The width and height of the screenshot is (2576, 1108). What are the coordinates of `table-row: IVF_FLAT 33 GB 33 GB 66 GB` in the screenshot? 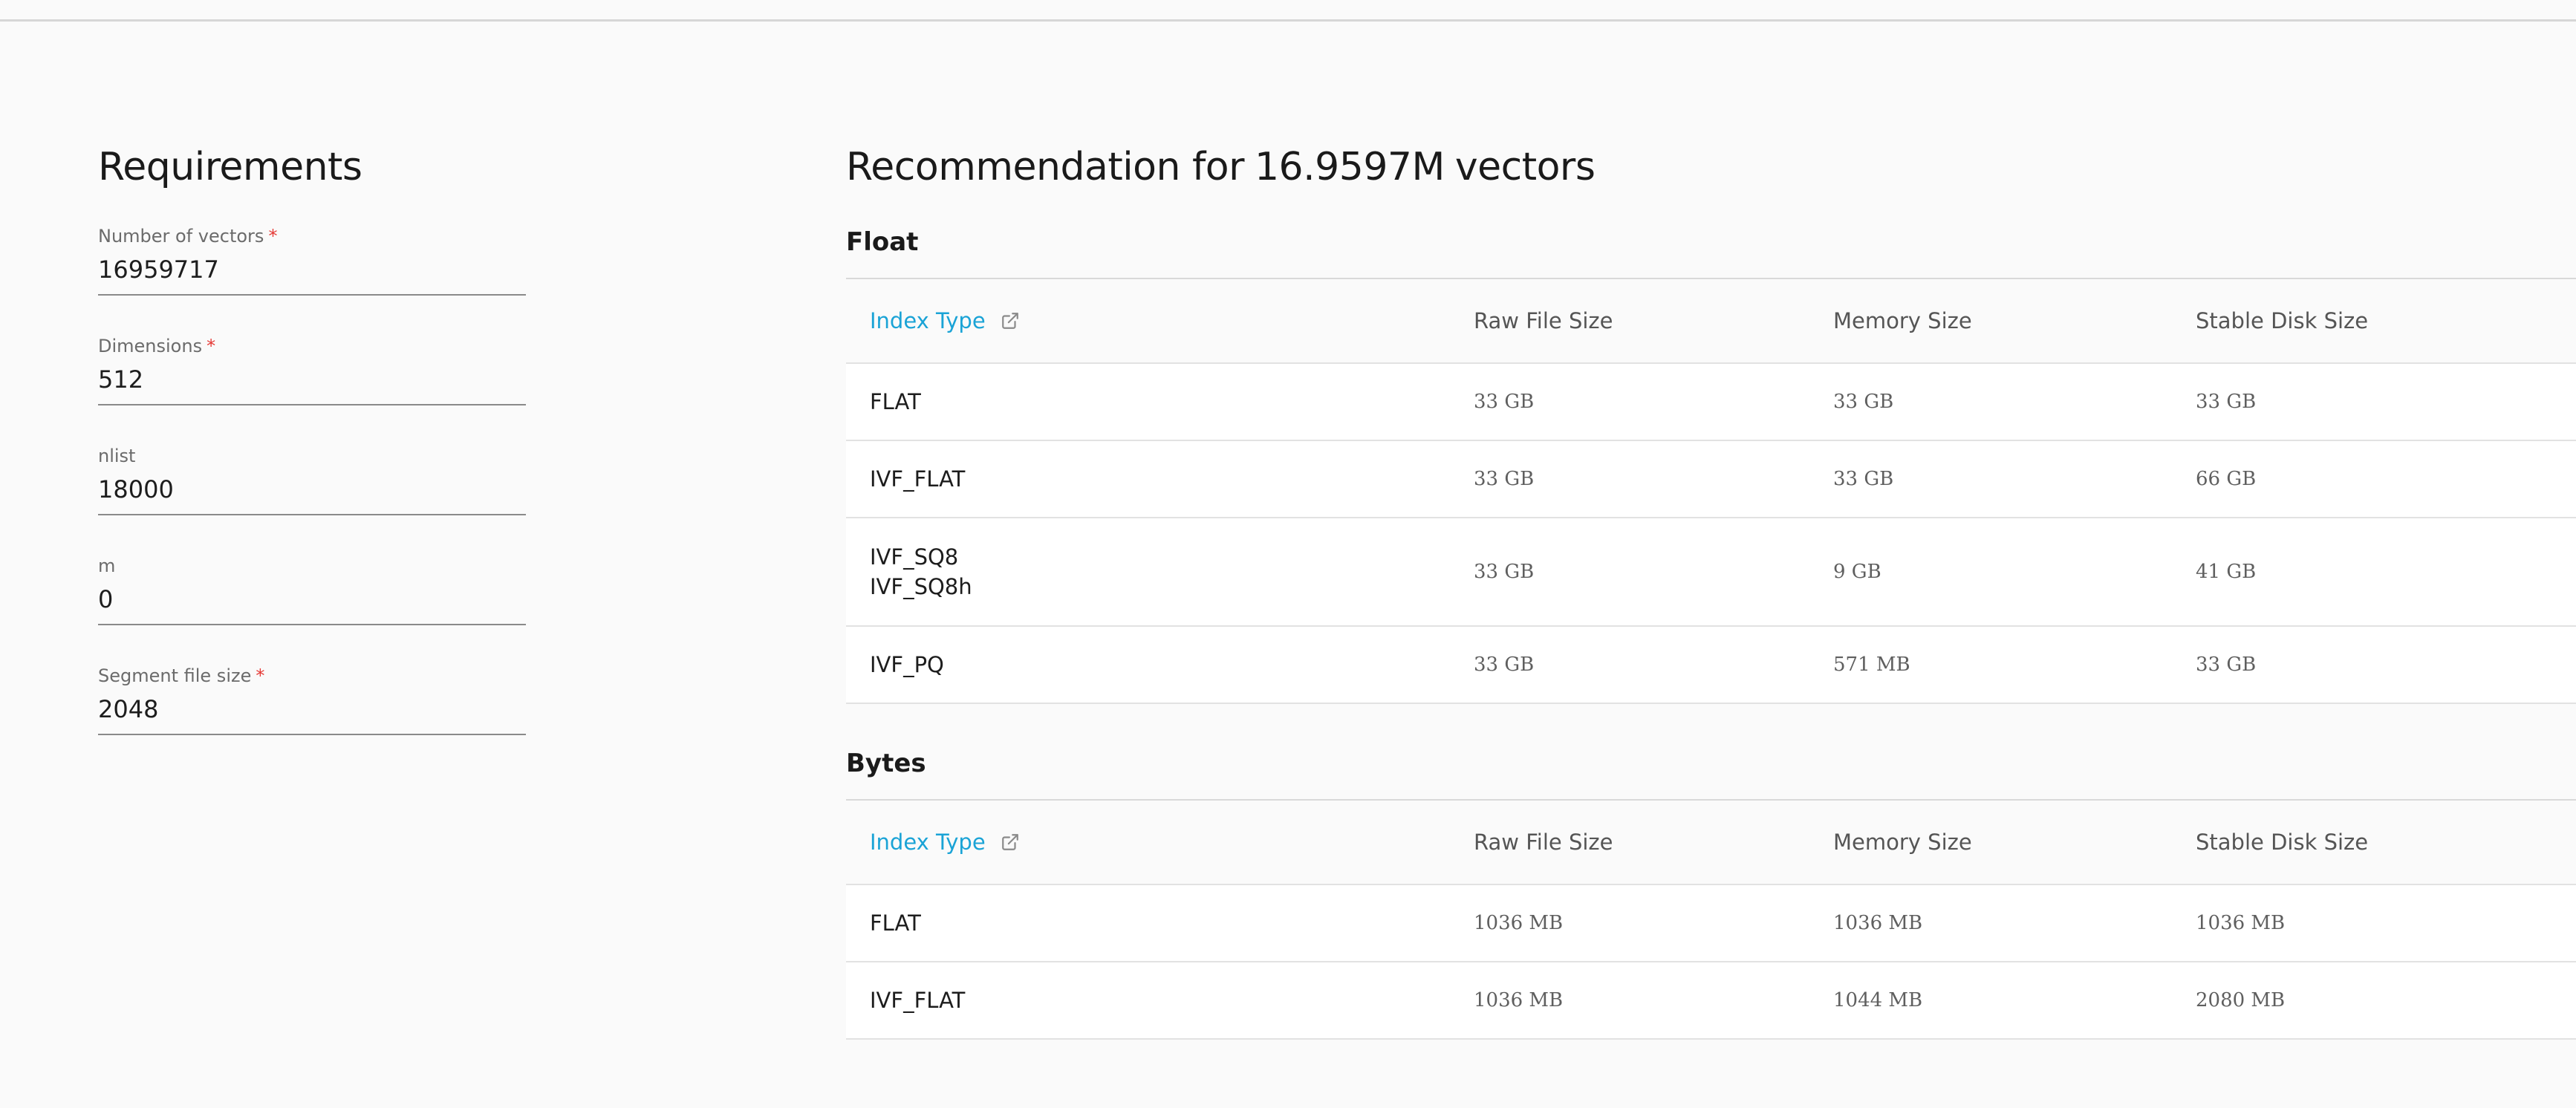 It's located at (1711, 479).